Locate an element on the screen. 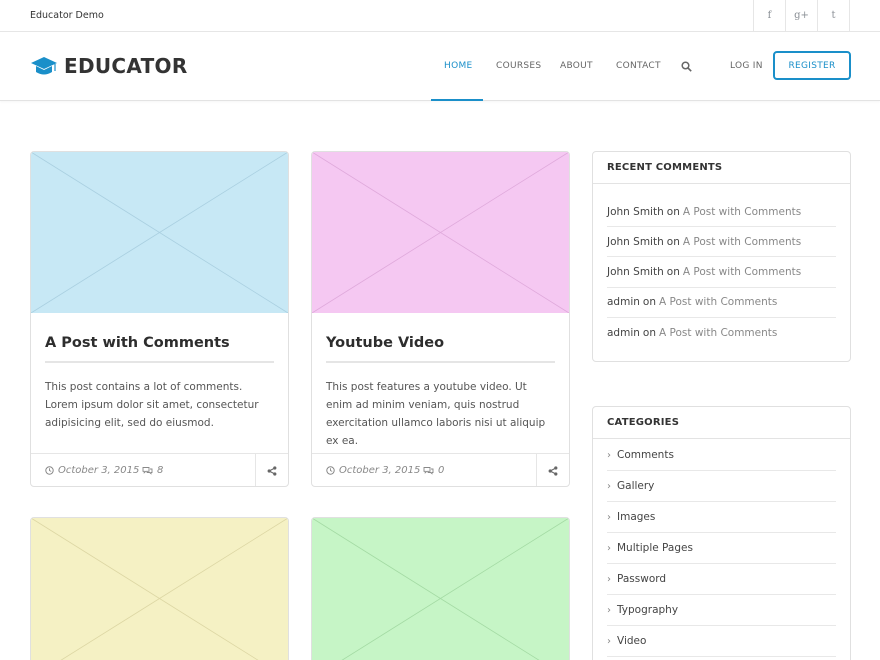 This screenshot has width=880, height=660. social-links: f g+ t is located at coordinates (801, 16).